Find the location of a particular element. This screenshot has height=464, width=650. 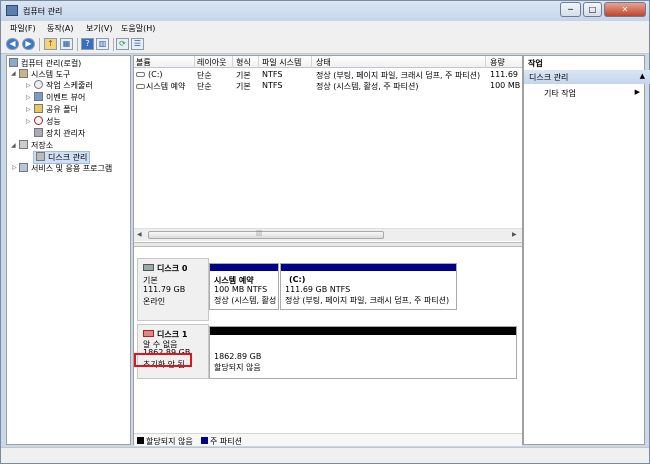

scroll-left-icon: ◀ is located at coordinates (139, 234).